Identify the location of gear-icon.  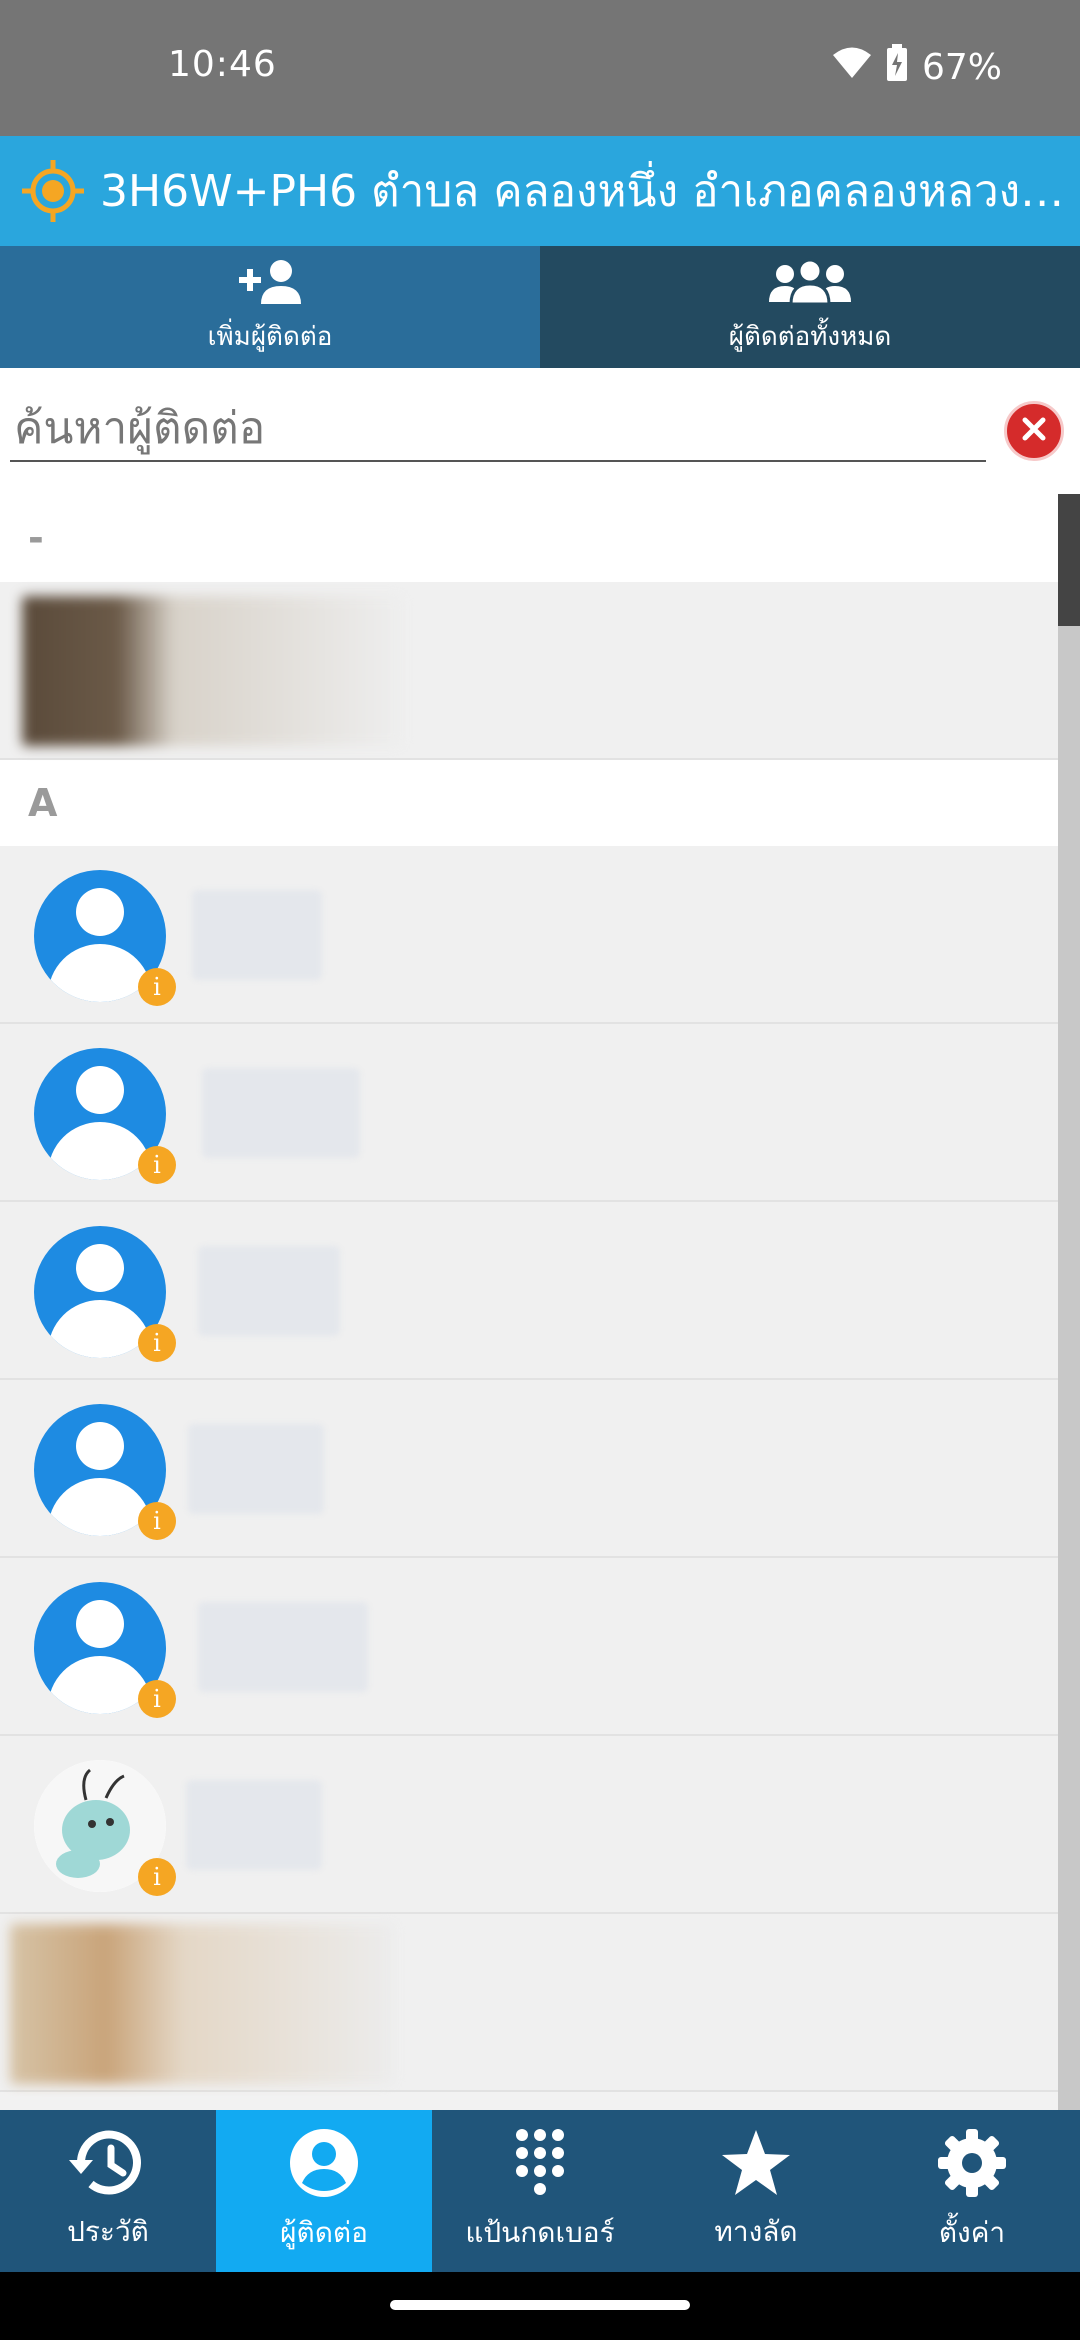
(972, 2165).